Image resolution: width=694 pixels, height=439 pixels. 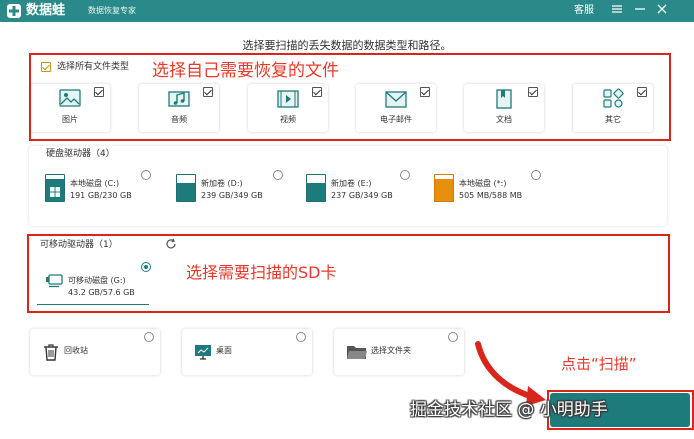 I want to click on title-bar: 数据蛙 数据恢复专家 客服, so click(x=347, y=11).